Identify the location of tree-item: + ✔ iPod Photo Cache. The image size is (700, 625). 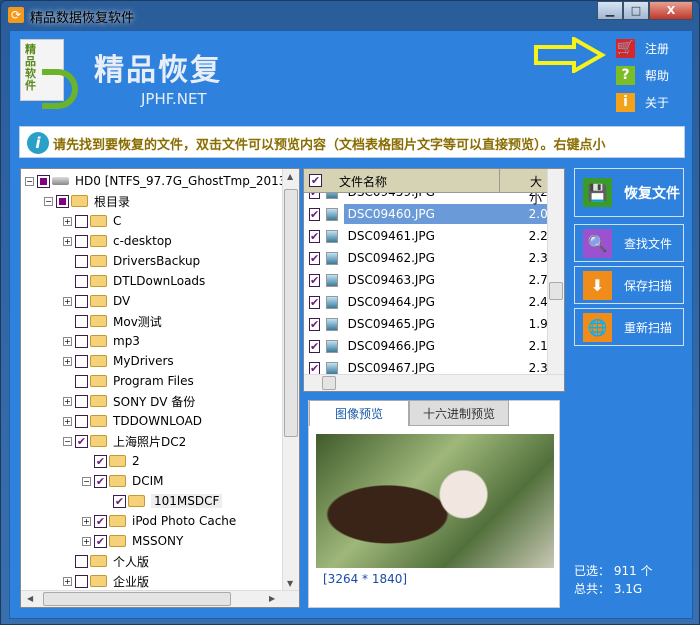
(159, 521).